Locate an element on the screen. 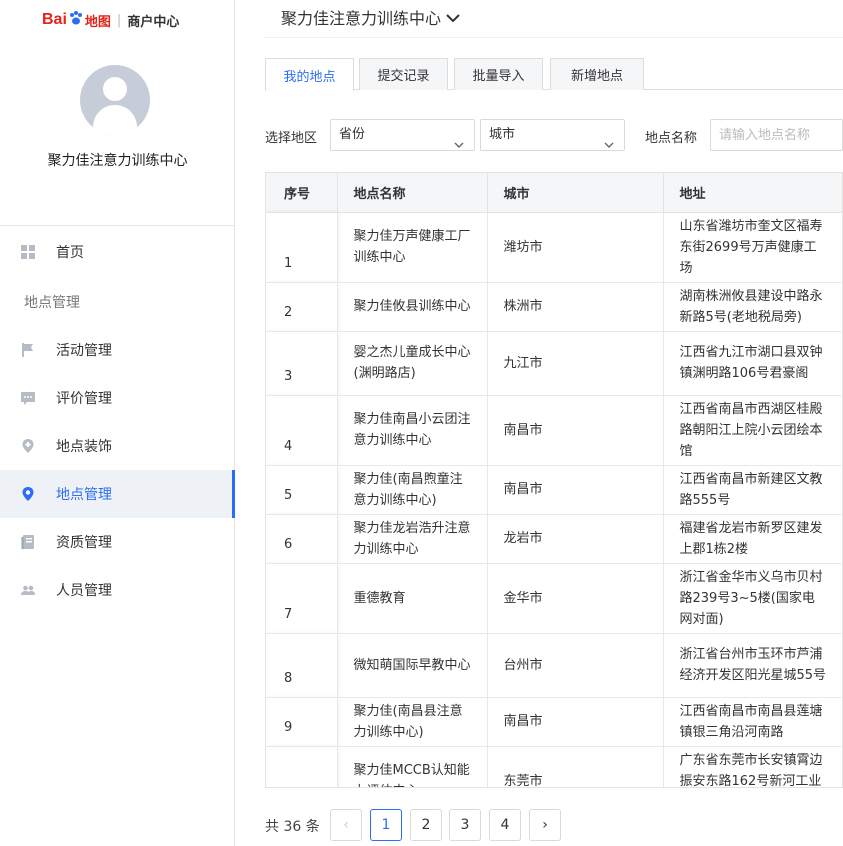  row-index: 2 is located at coordinates (302, 307).